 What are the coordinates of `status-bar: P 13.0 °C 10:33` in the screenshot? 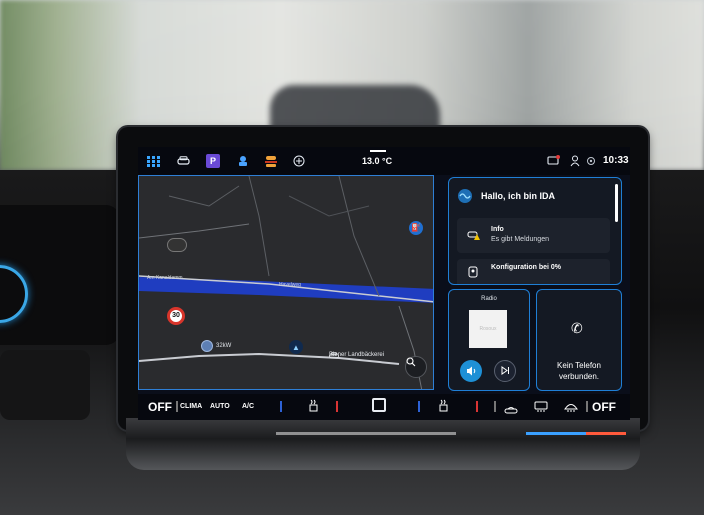 It's located at (384, 161).